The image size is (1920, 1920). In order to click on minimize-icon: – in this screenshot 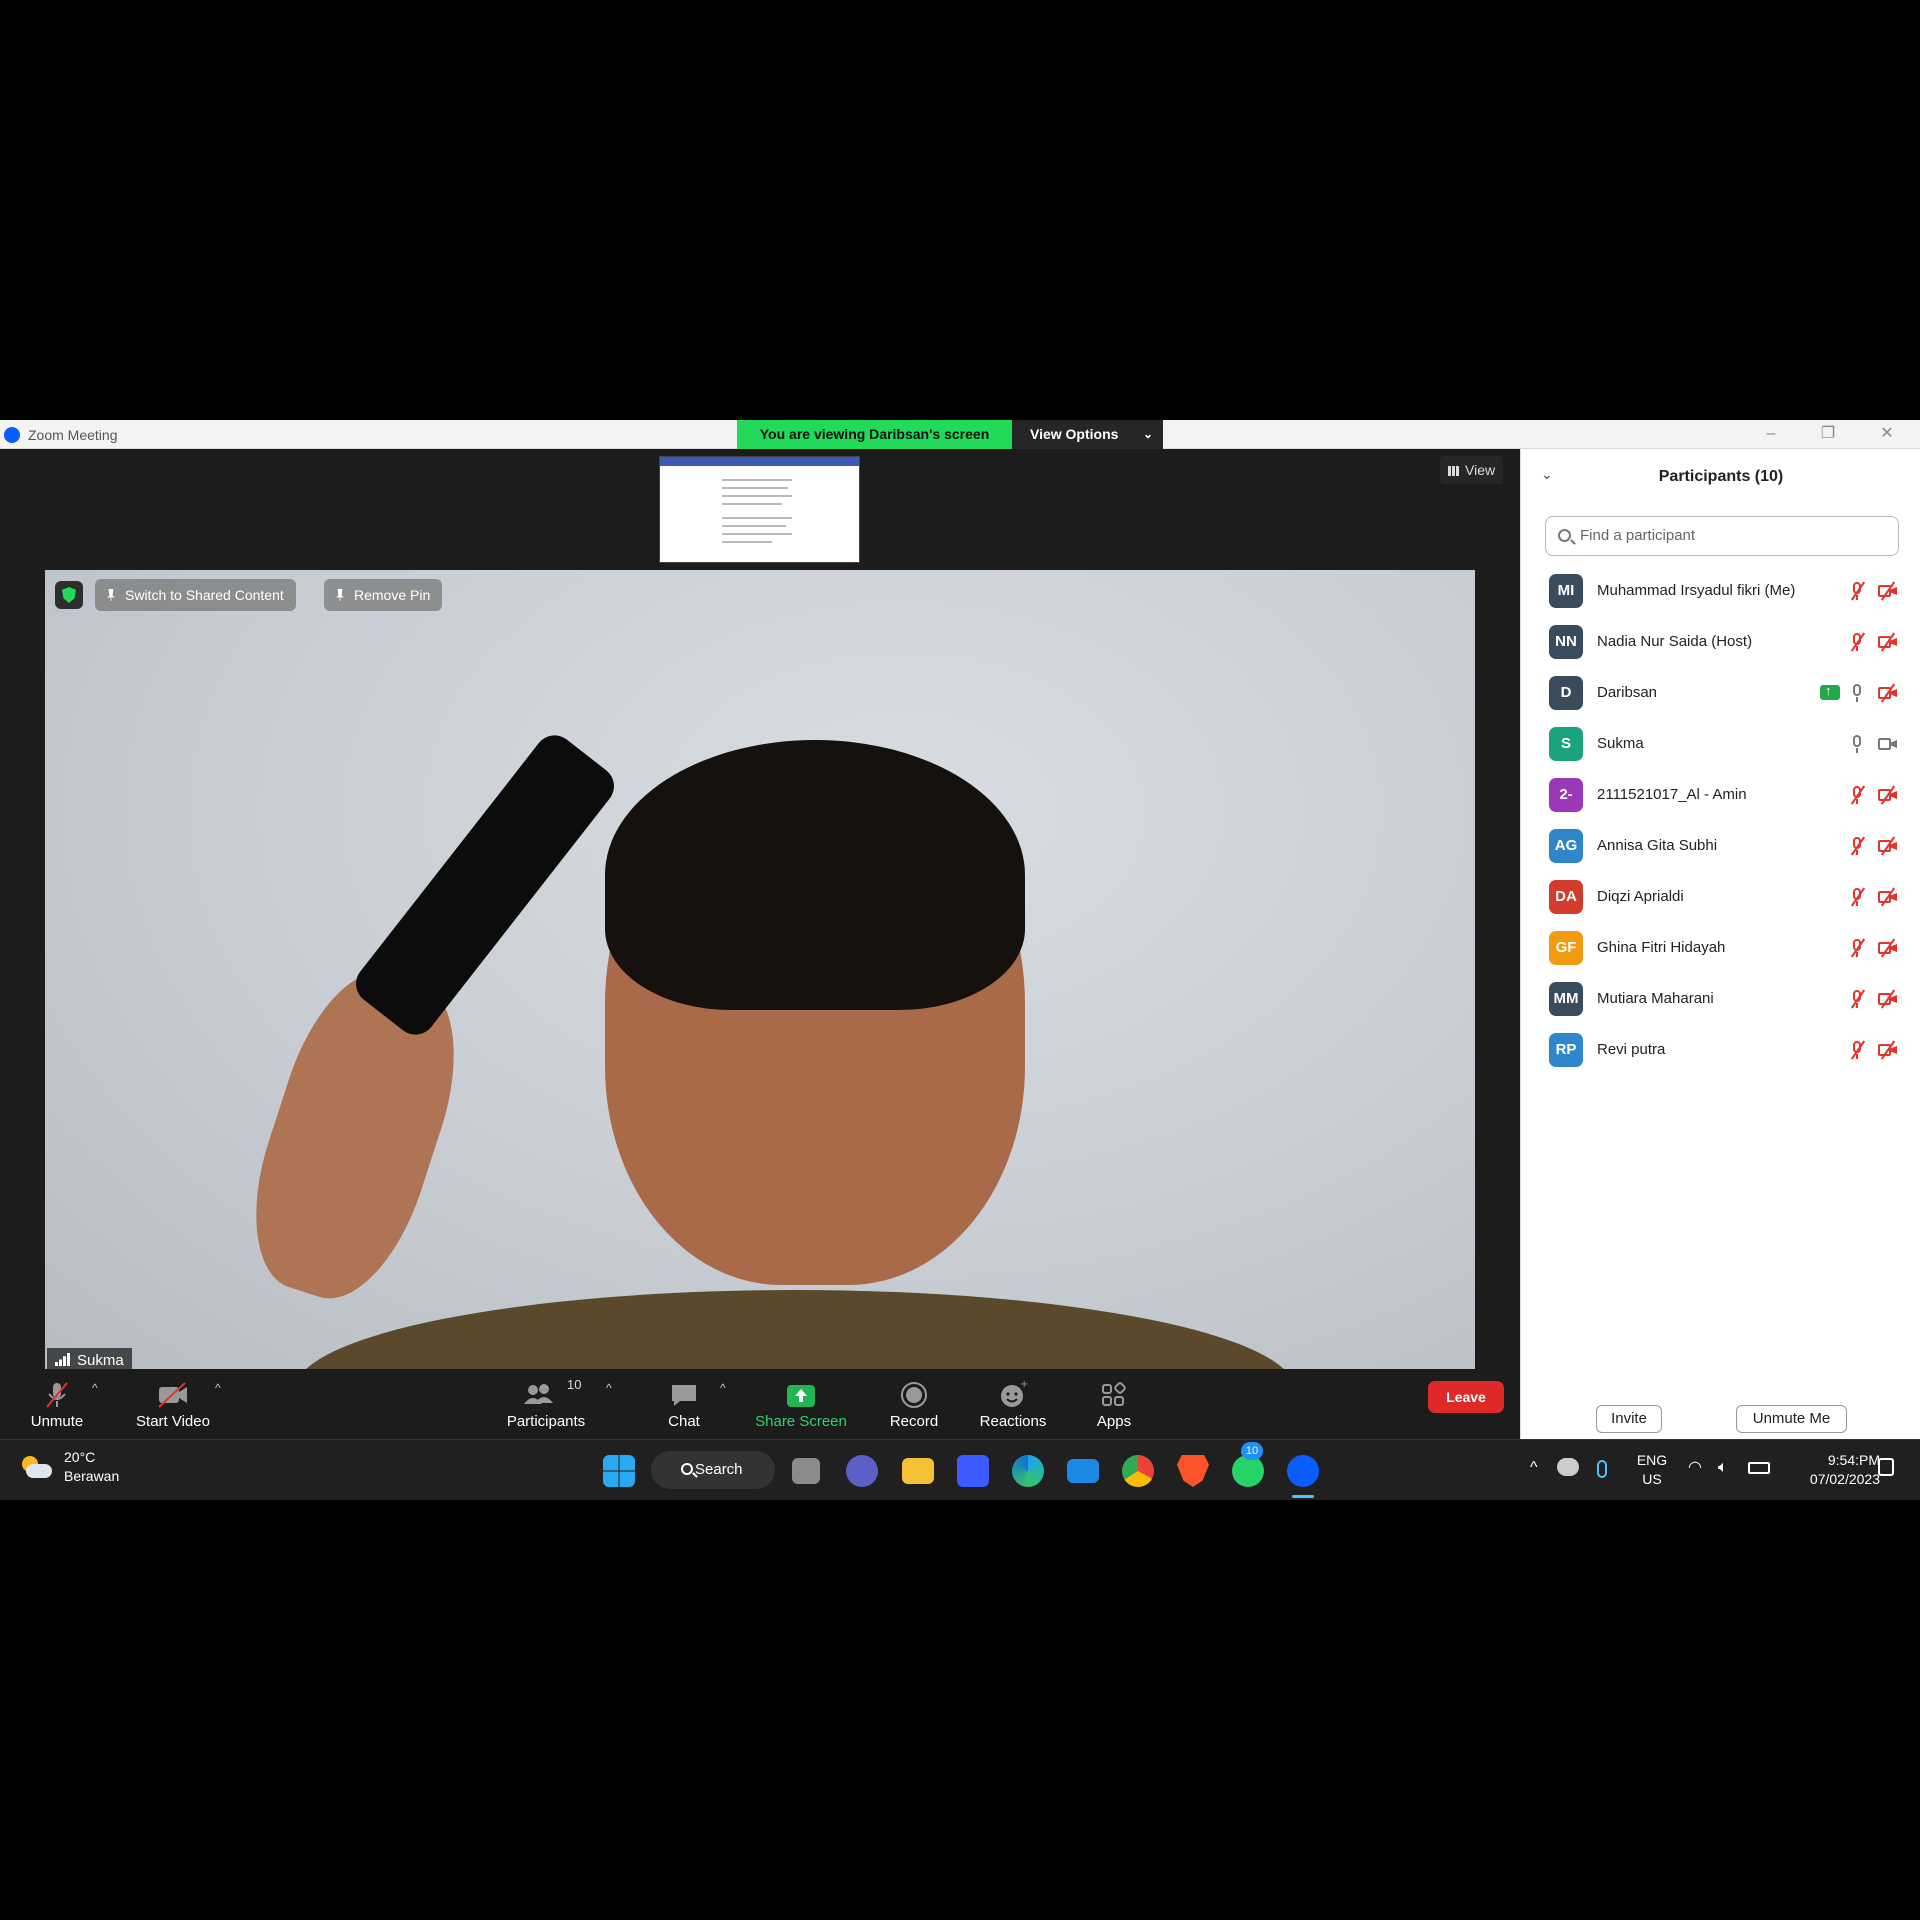, I will do `click(1771, 435)`.